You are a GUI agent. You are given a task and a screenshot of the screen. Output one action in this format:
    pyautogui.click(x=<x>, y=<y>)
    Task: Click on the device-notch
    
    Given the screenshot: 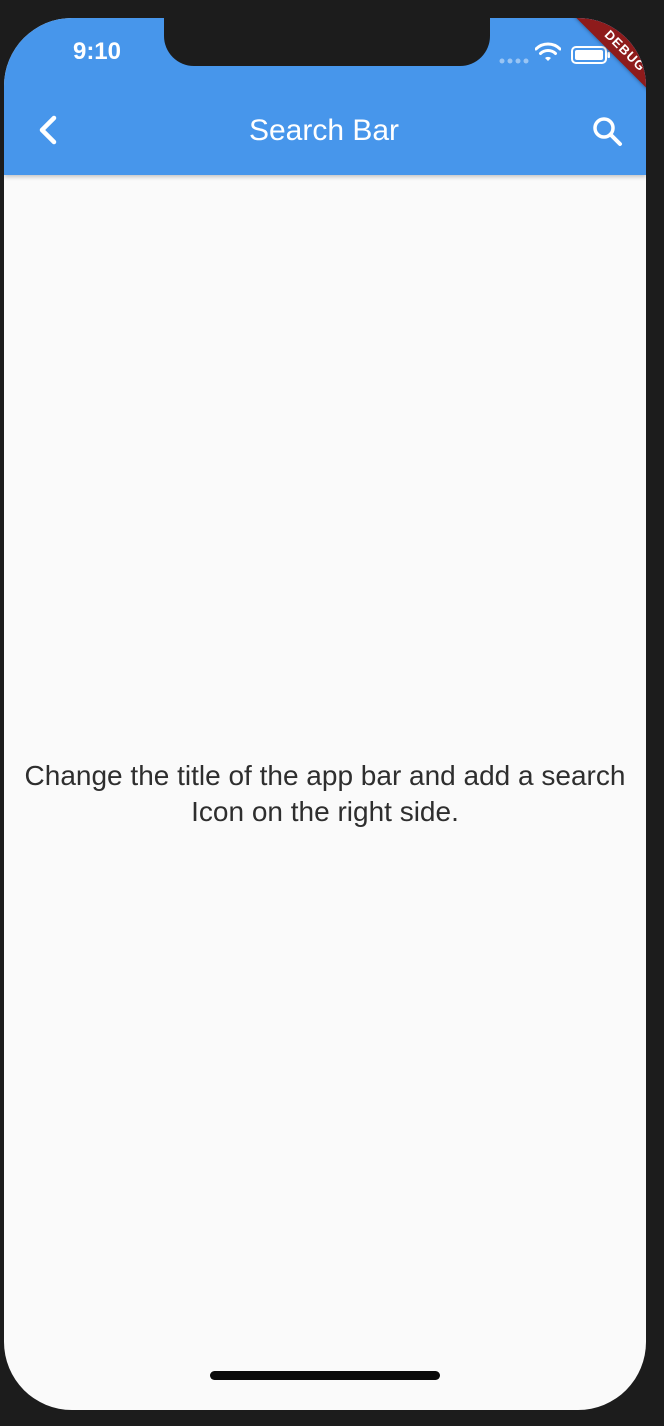 What is the action you would take?
    pyautogui.click(x=327, y=42)
    